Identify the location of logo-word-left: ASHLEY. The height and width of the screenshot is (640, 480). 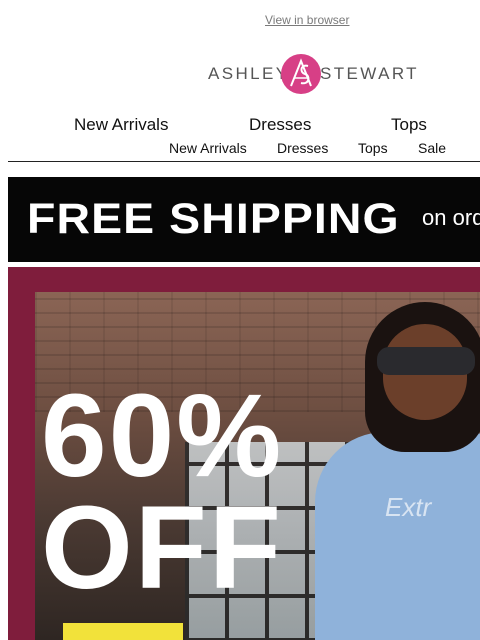
(249, 73).